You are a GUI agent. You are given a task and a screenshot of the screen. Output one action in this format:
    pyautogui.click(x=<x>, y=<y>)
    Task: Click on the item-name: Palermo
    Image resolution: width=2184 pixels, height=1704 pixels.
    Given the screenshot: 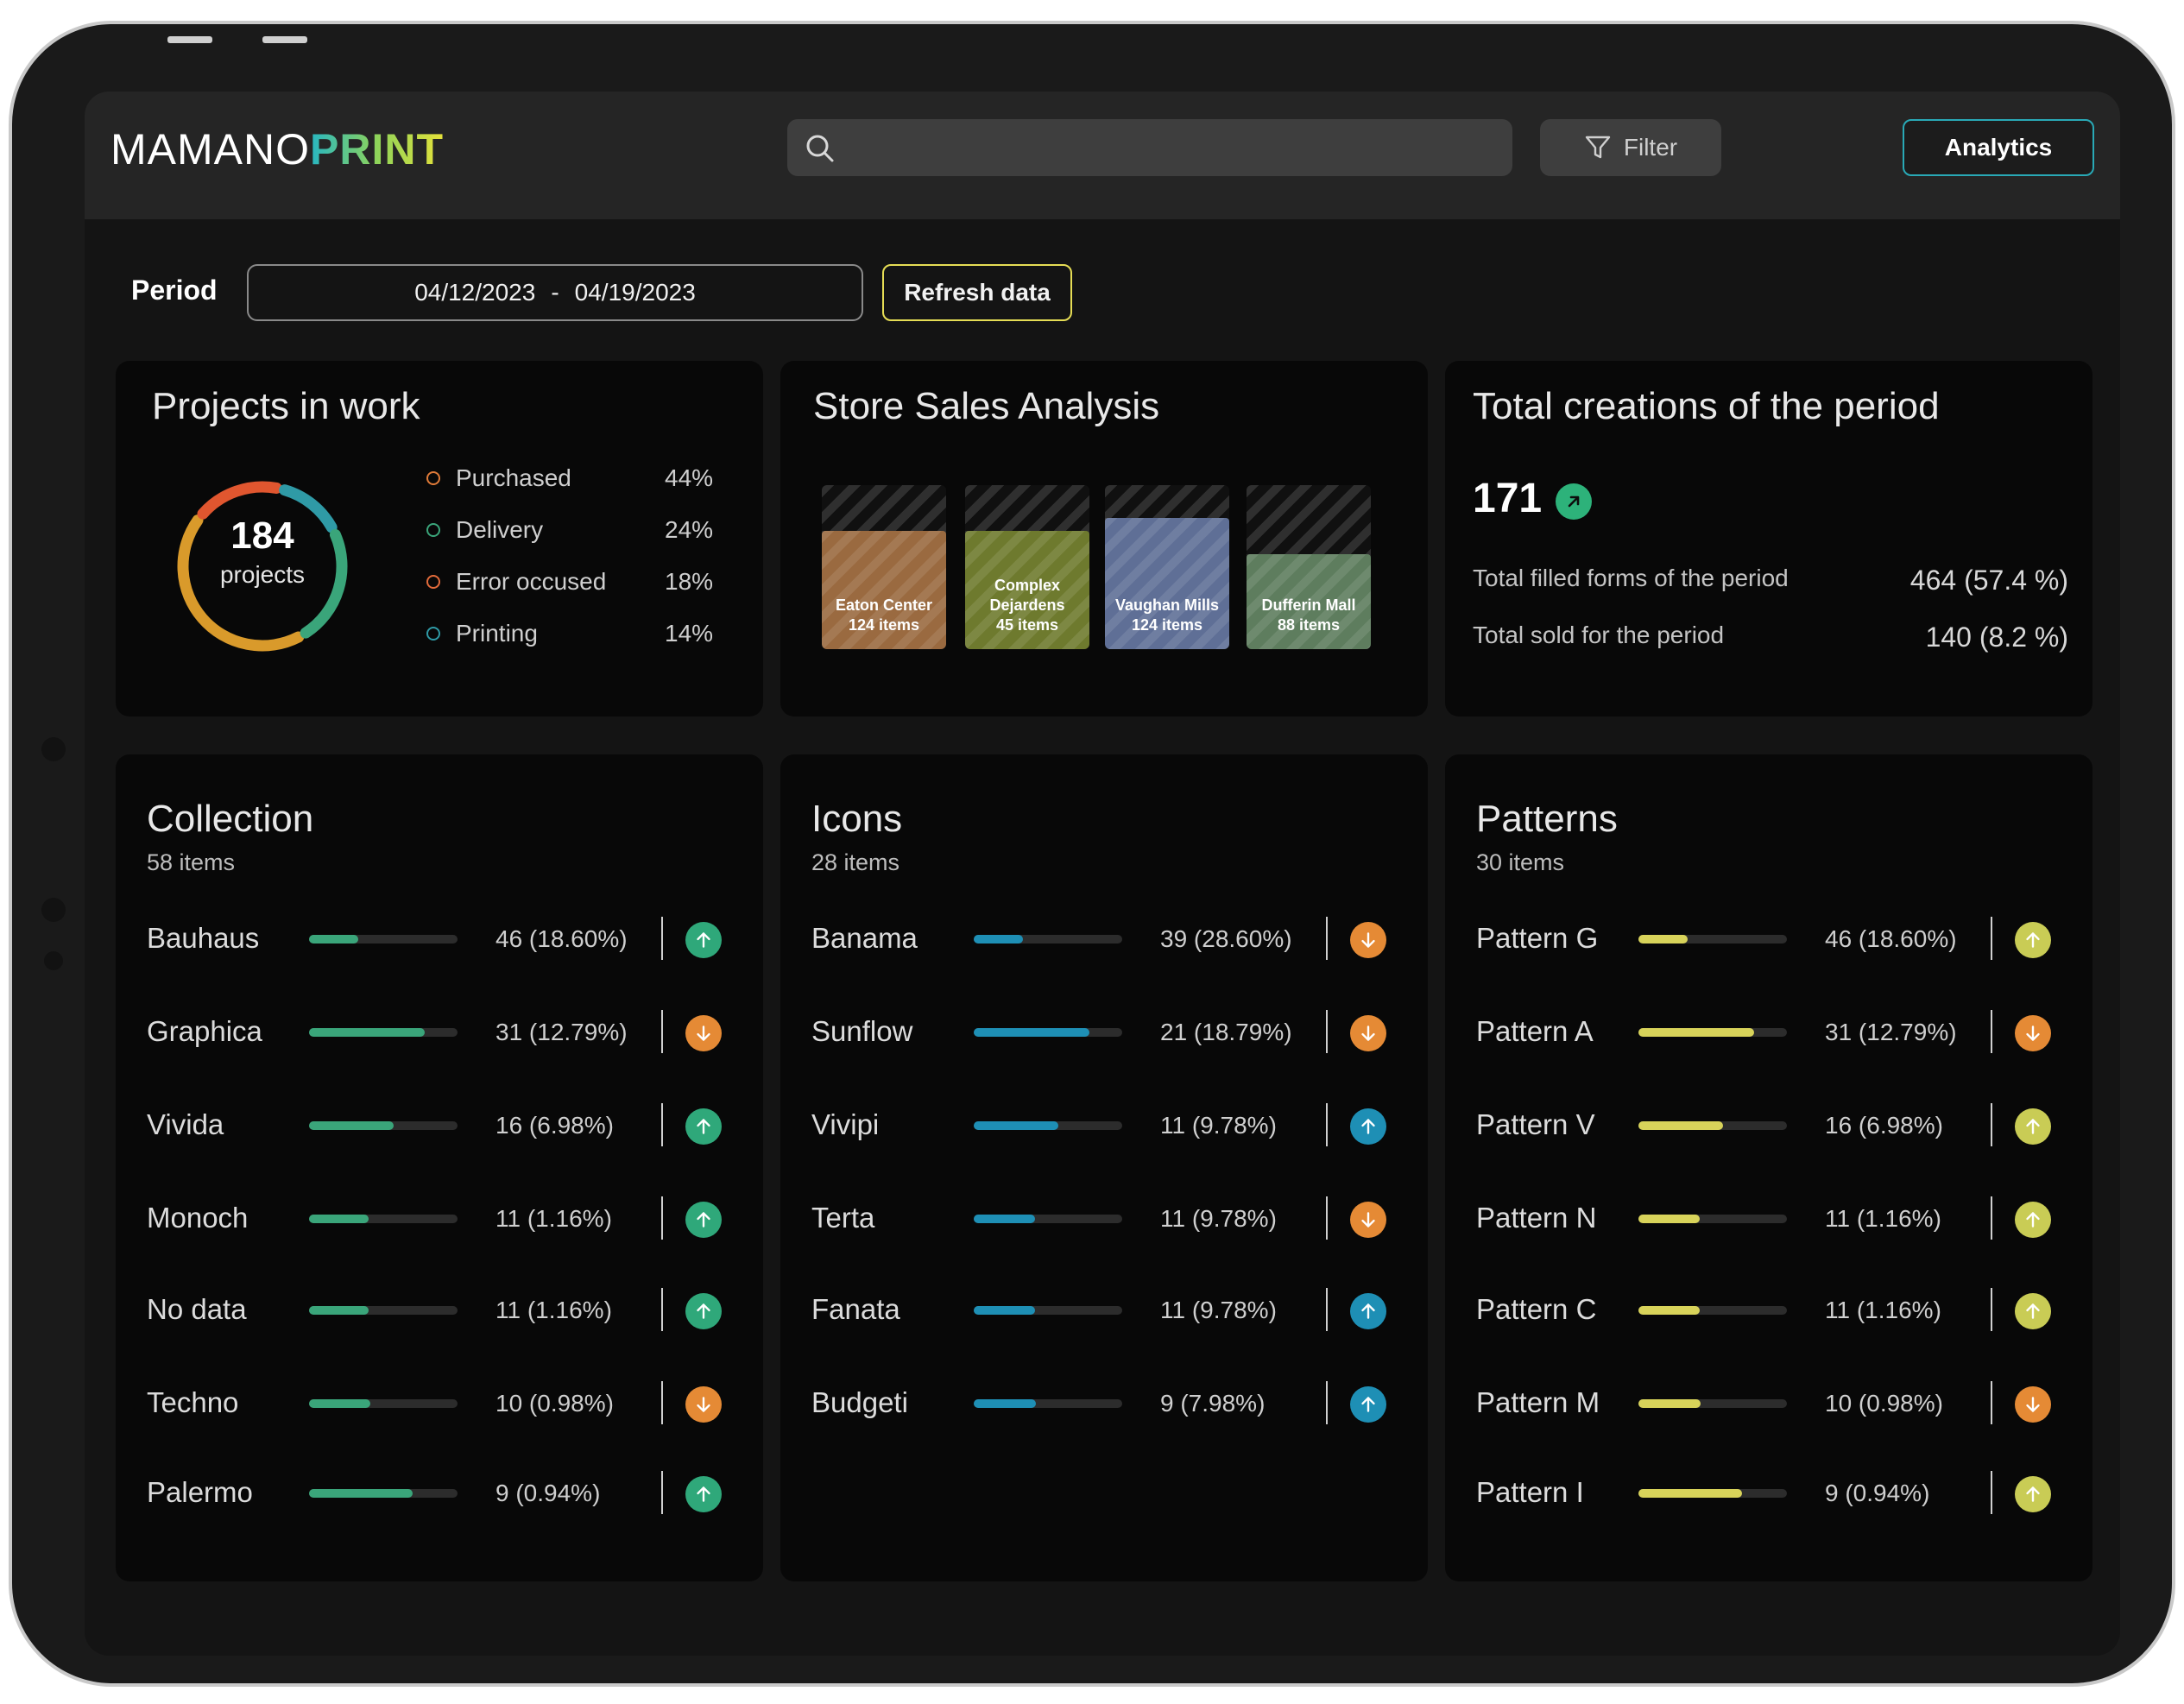 What is the action you would take?
    pyautogui.click(x=200, y=1492)
    